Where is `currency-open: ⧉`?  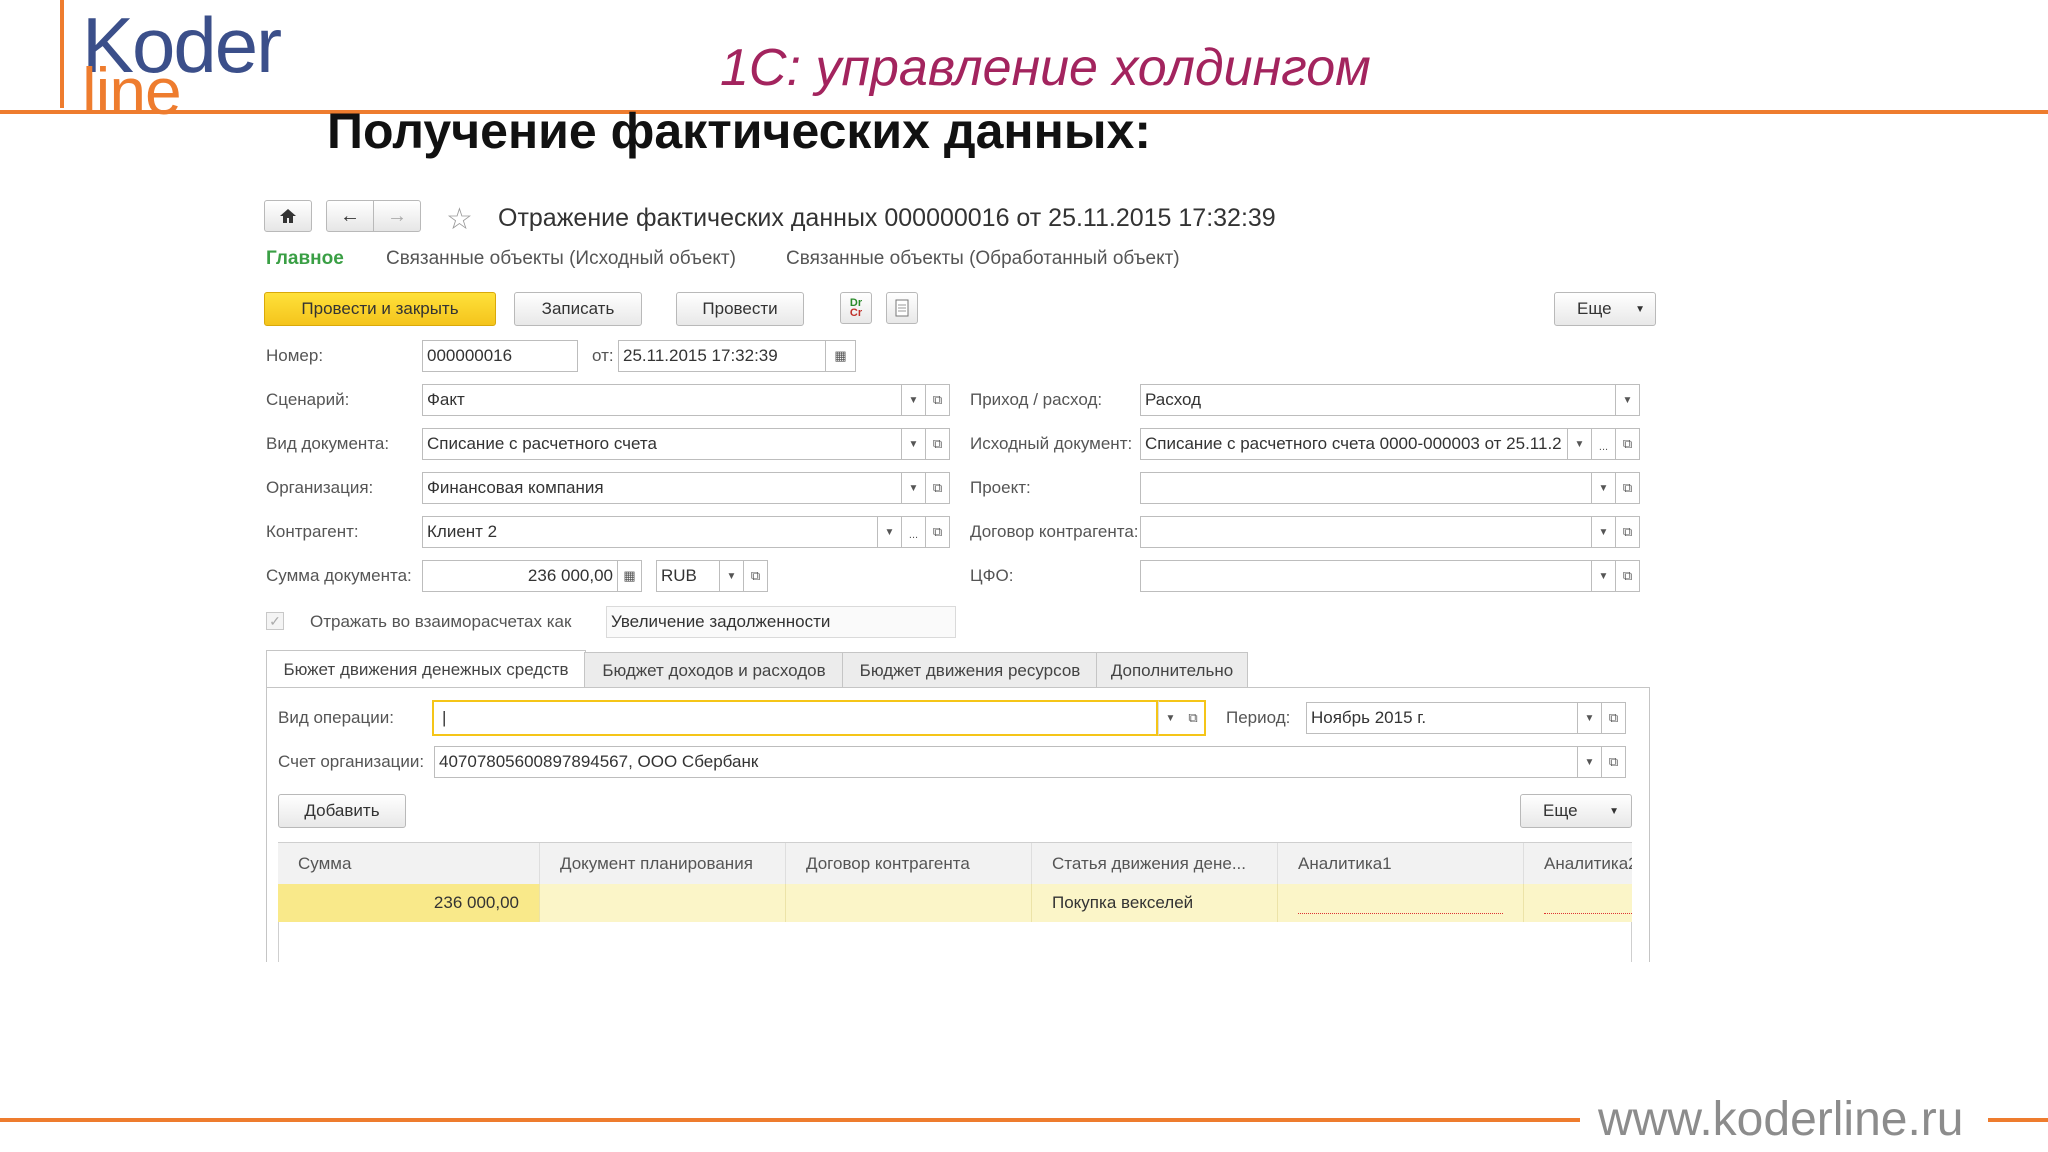
currency-open: ⧉ is located at coordinates (756, 576).